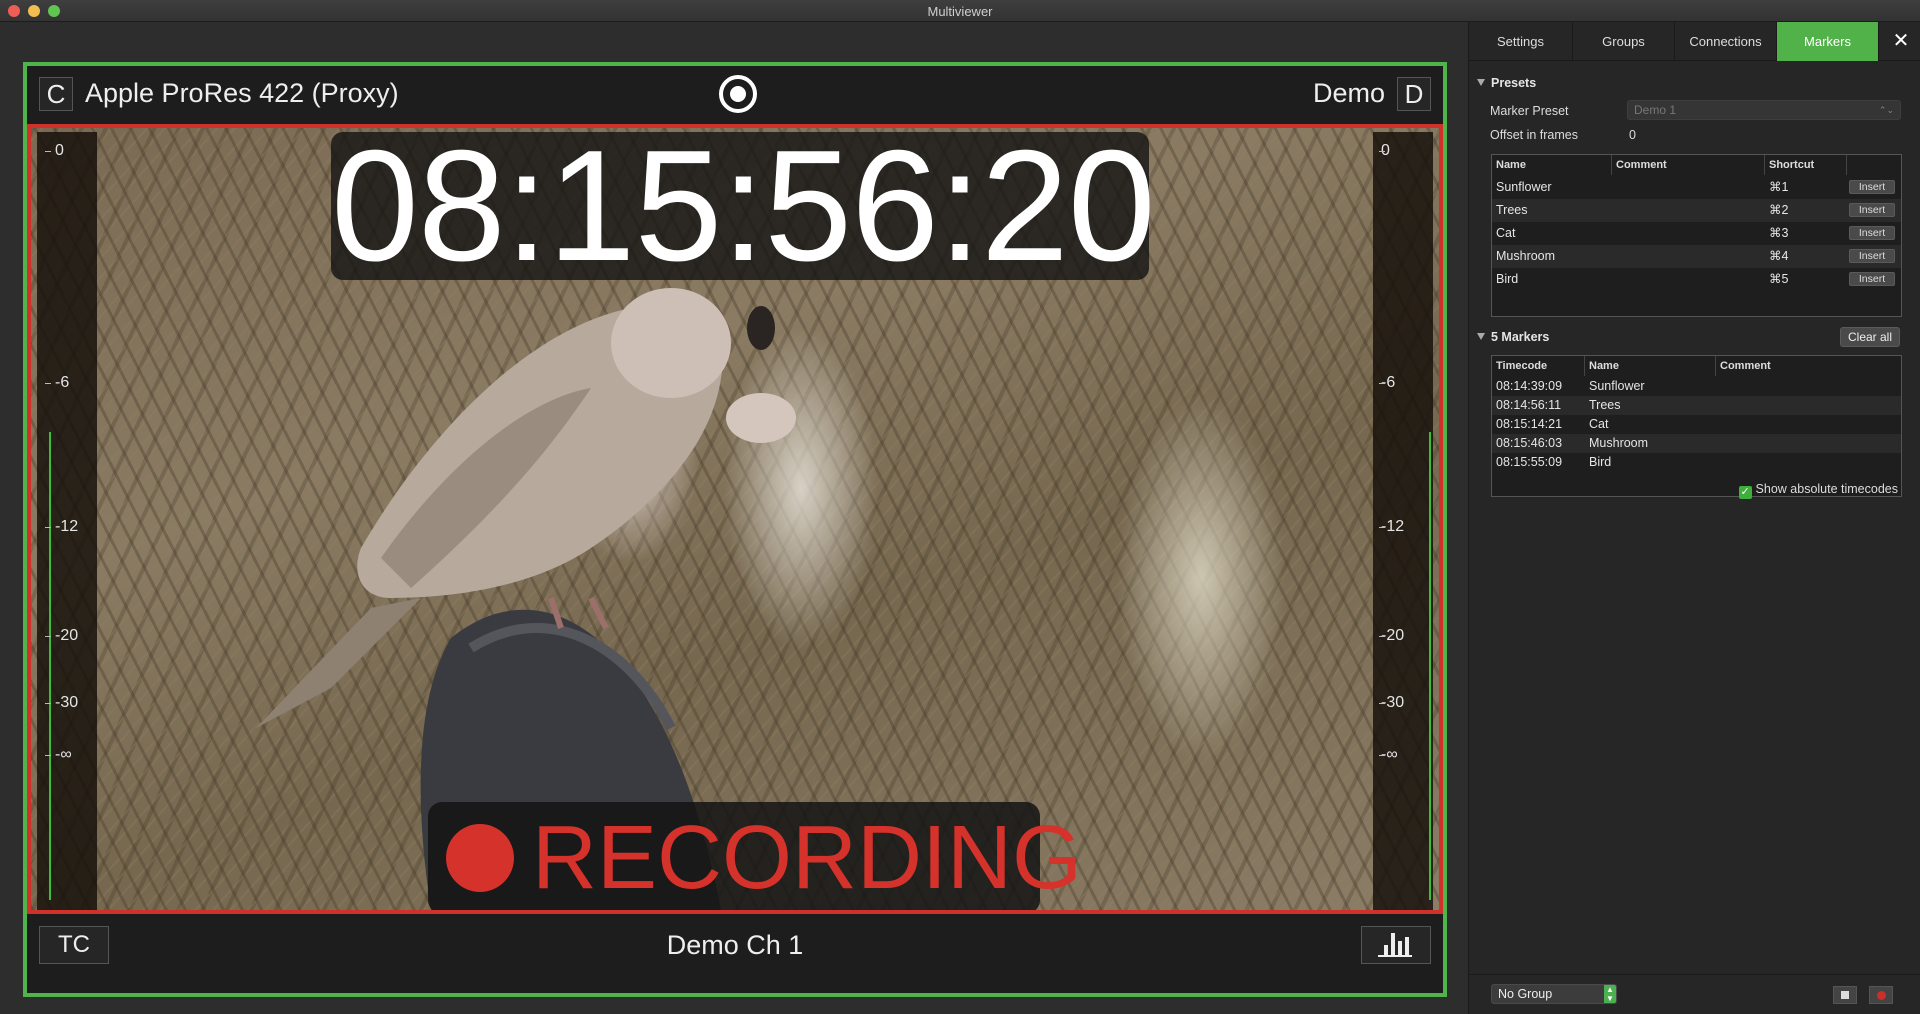 This screenshot has height=1014, width=1920. Describe the element at coordinates (735, 95) in the screenshot. I see `tile-header: C Apple ProRes 422 (Proxy) Demo D` at that location.